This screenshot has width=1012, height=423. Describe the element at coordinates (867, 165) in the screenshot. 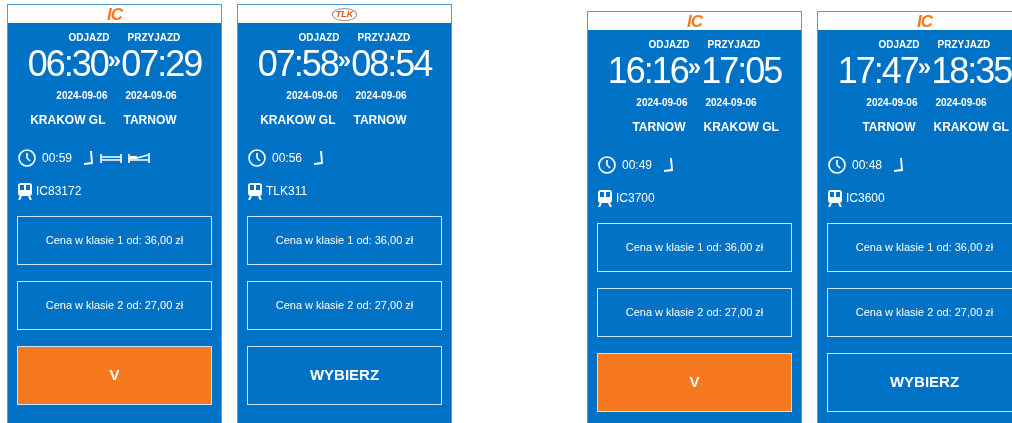

I see `travel-duration: 00:48` at that location.